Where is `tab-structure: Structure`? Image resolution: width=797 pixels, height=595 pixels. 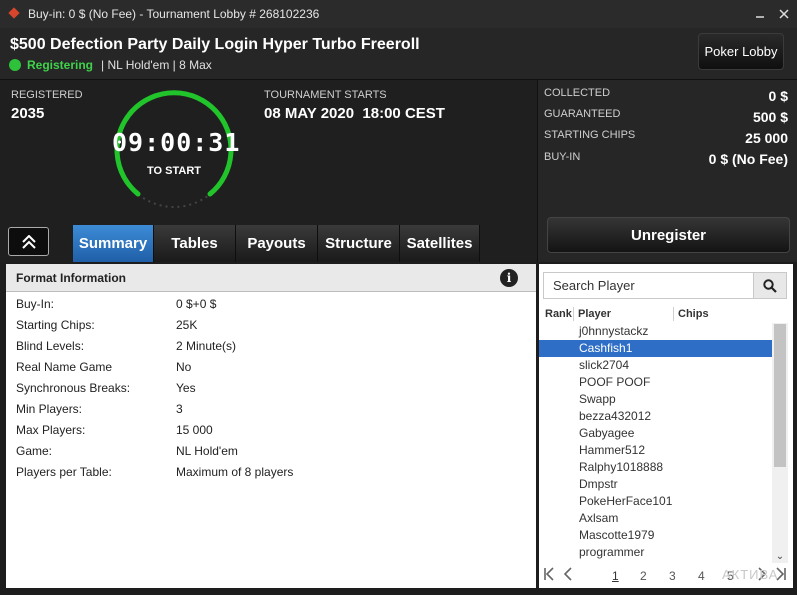 tab-structure: Structure is located at coordinates (359, 243).